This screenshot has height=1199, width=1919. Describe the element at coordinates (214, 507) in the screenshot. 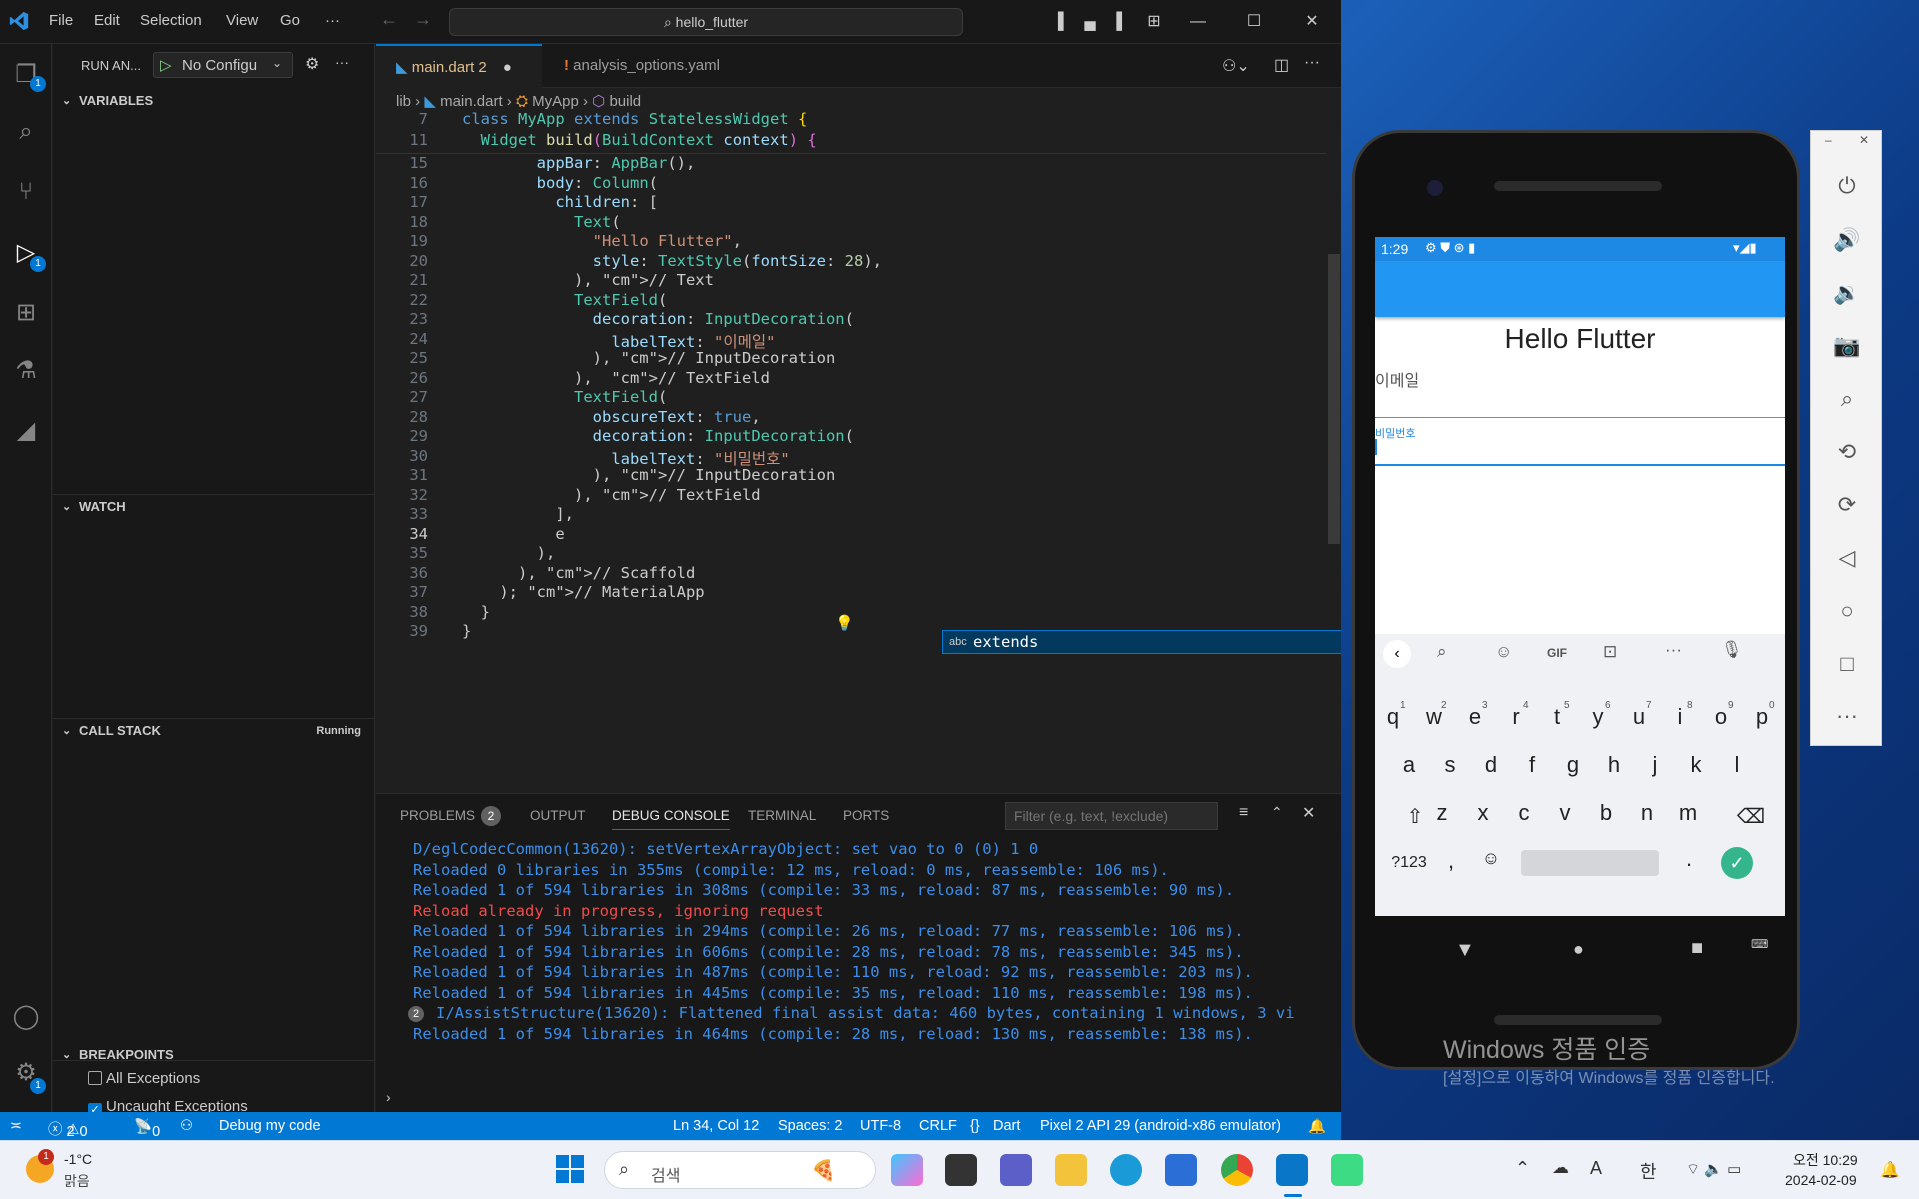

I see `watch-header: ⌄ WATCH` at that location.